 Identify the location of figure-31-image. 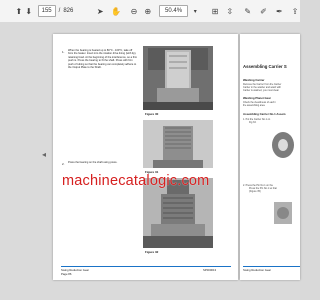
(178, 144).